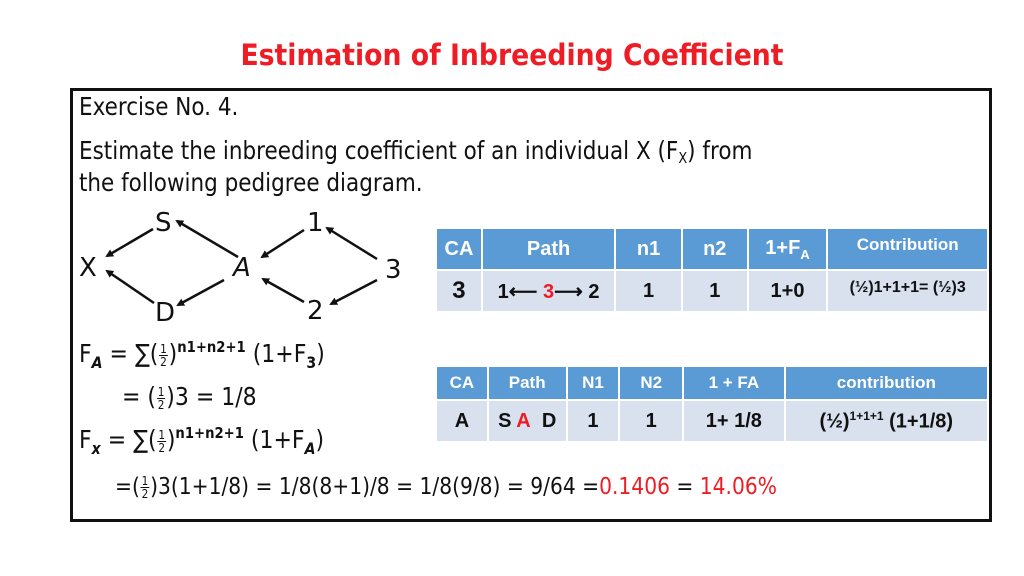 The width and height of the screenshot is (1024, 576). What do you see at coordinates (130, 287) in the screenshot?
I see `arrow-d-to-x` at bounding box center [130, 287].